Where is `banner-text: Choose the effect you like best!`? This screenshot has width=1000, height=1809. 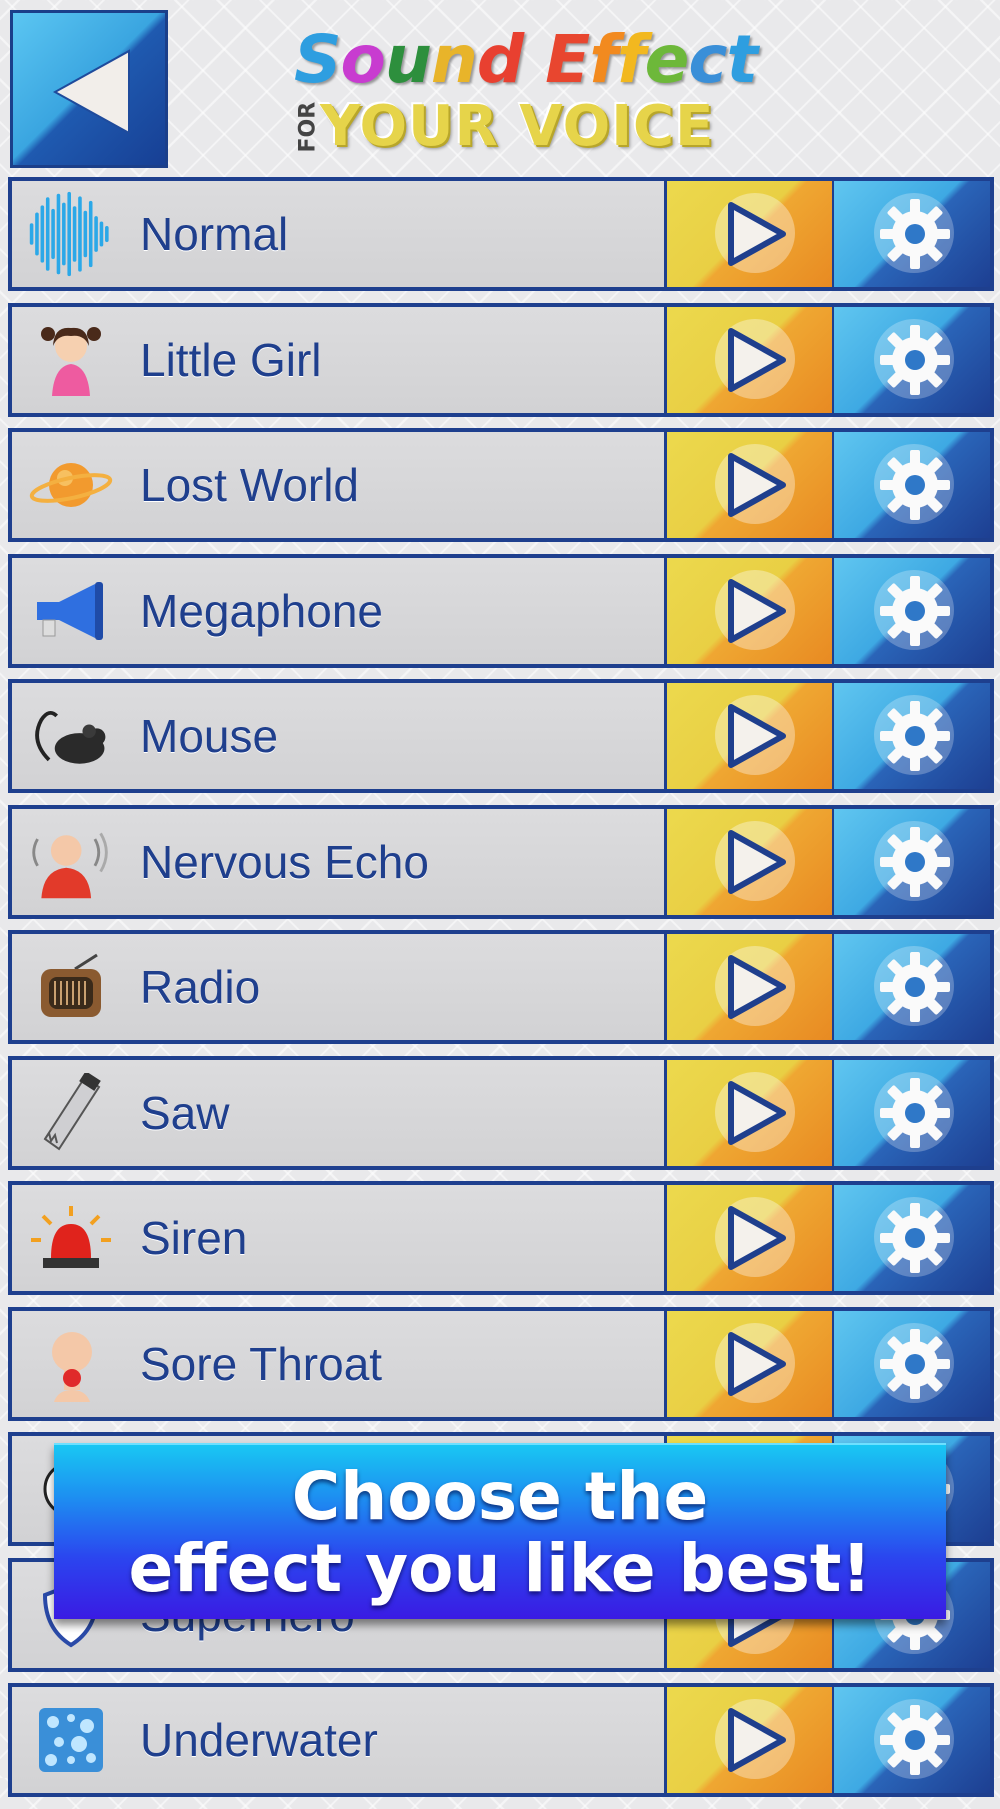
banner-text: Choose the effect you like best! is located at coordinates (500, 1532).